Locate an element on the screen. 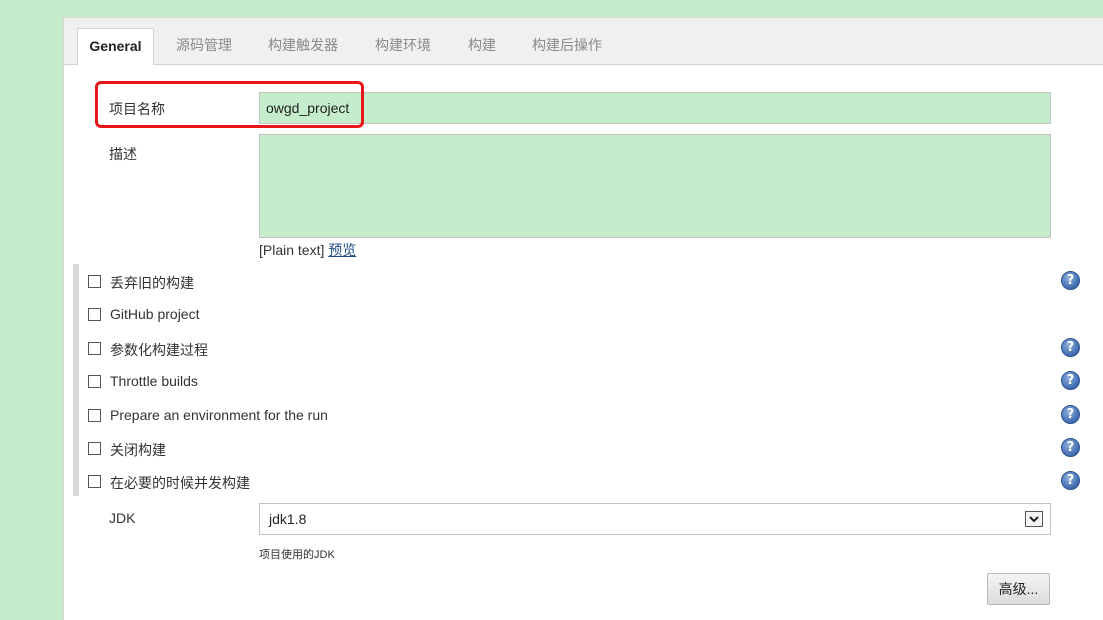 The image size is (1103, 620). description-format: [Plain text] 预览 is located at coordinates (307, 250).